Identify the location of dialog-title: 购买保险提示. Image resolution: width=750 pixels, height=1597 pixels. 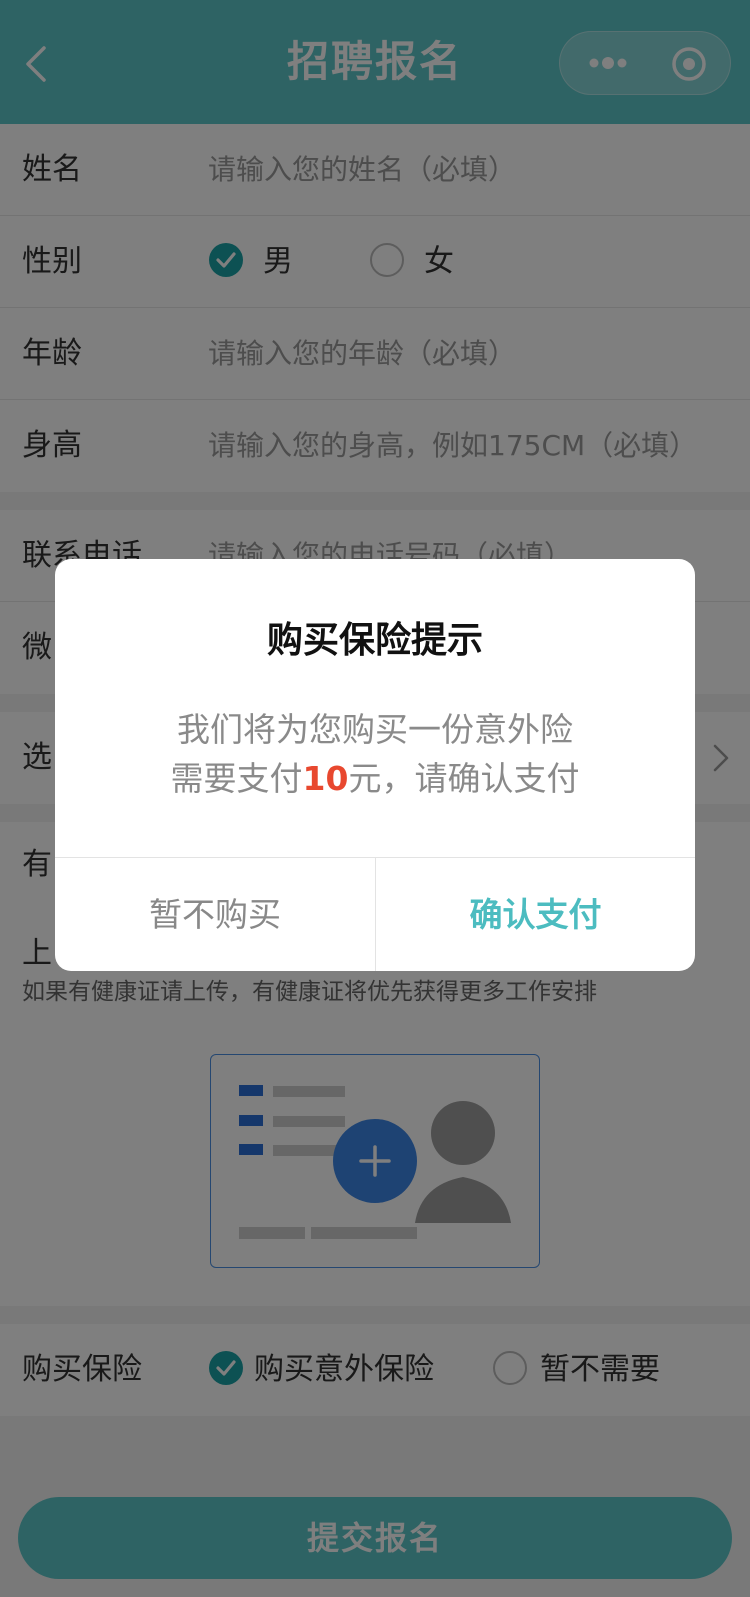
(374, 640).